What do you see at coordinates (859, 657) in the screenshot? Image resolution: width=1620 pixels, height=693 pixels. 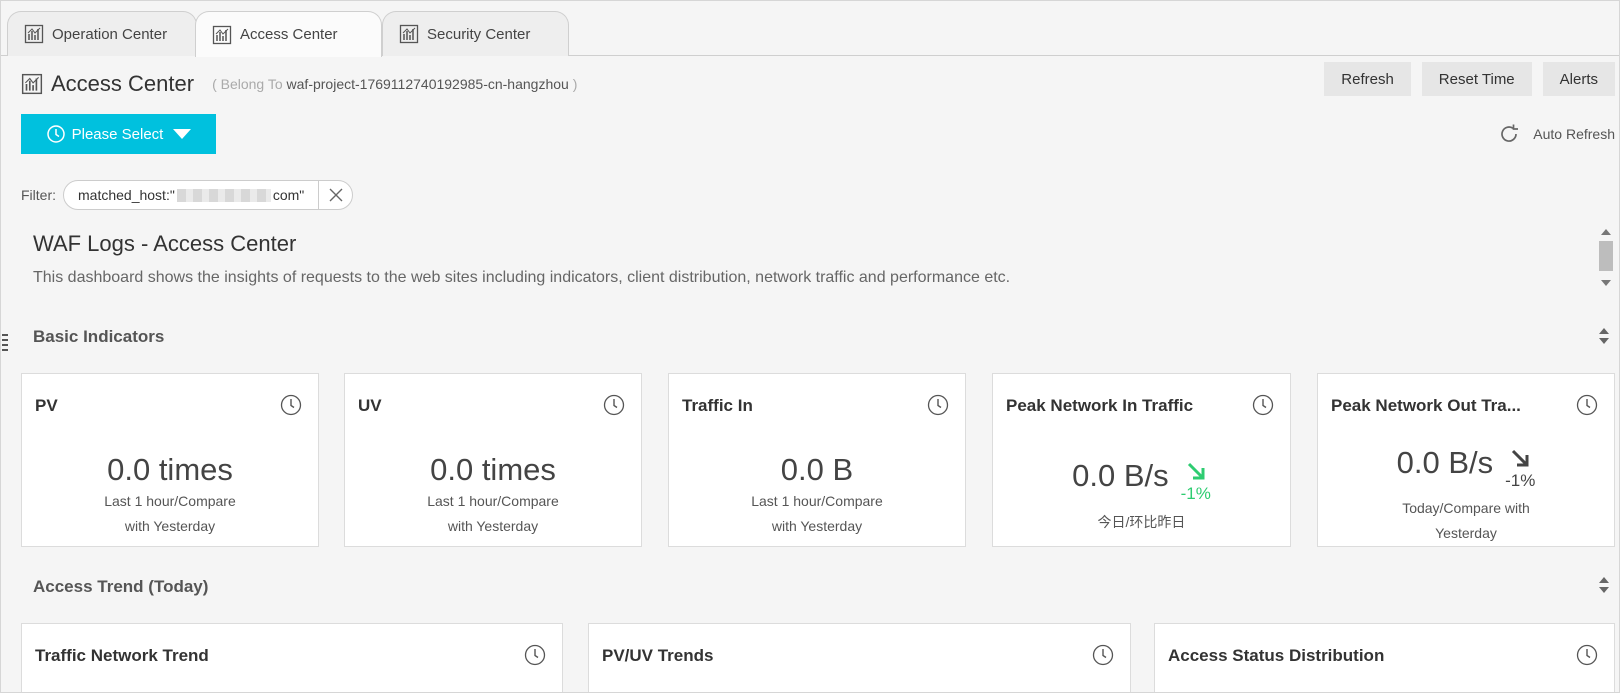 I see `trend-card-pv-uv: PV/UV Trends` at bounding box center [859, 657].